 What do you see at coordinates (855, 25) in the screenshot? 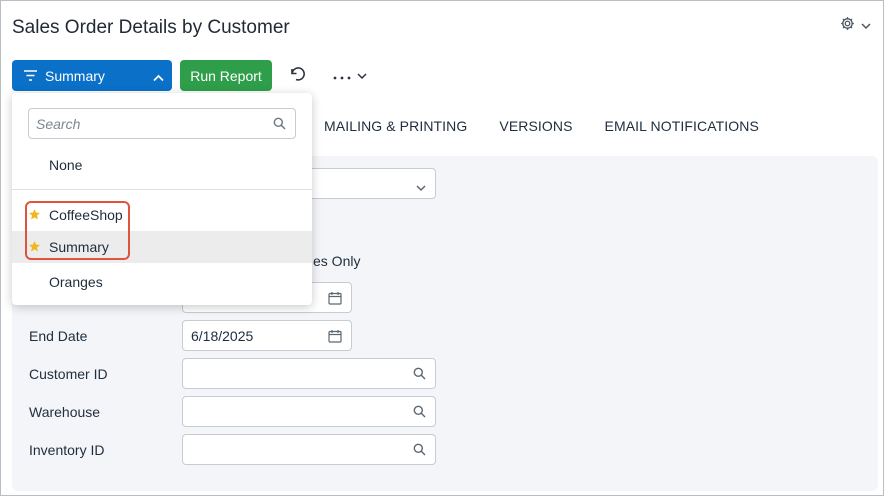
I see `settings-menu` at bounding box center [855, 25].